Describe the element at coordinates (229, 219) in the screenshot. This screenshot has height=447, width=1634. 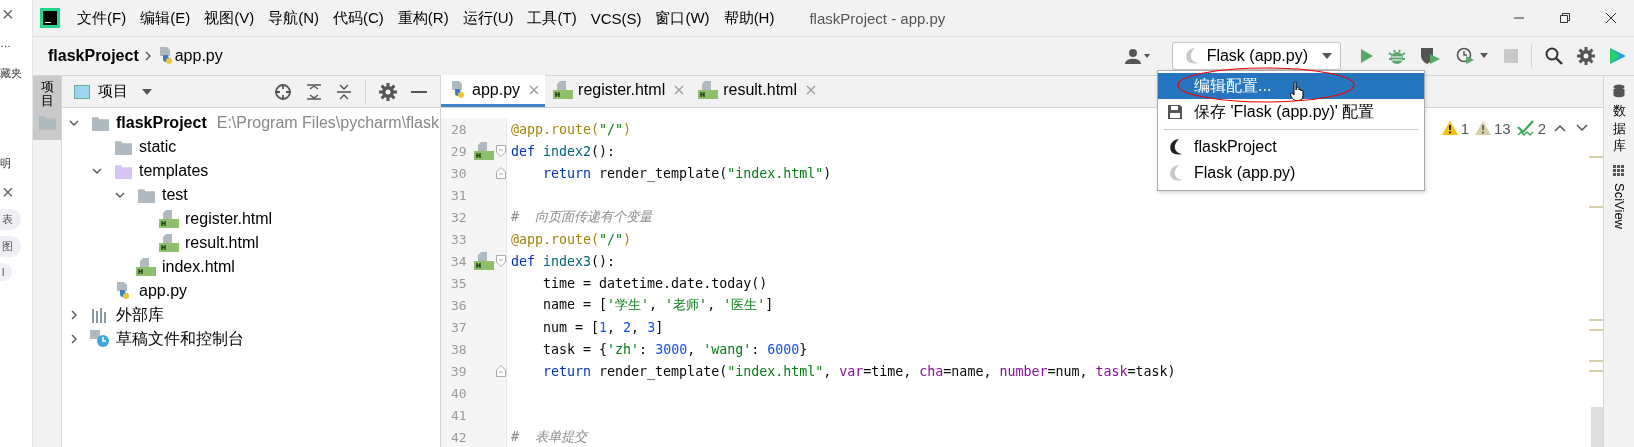
I see `tree-item: register.html` at that location.